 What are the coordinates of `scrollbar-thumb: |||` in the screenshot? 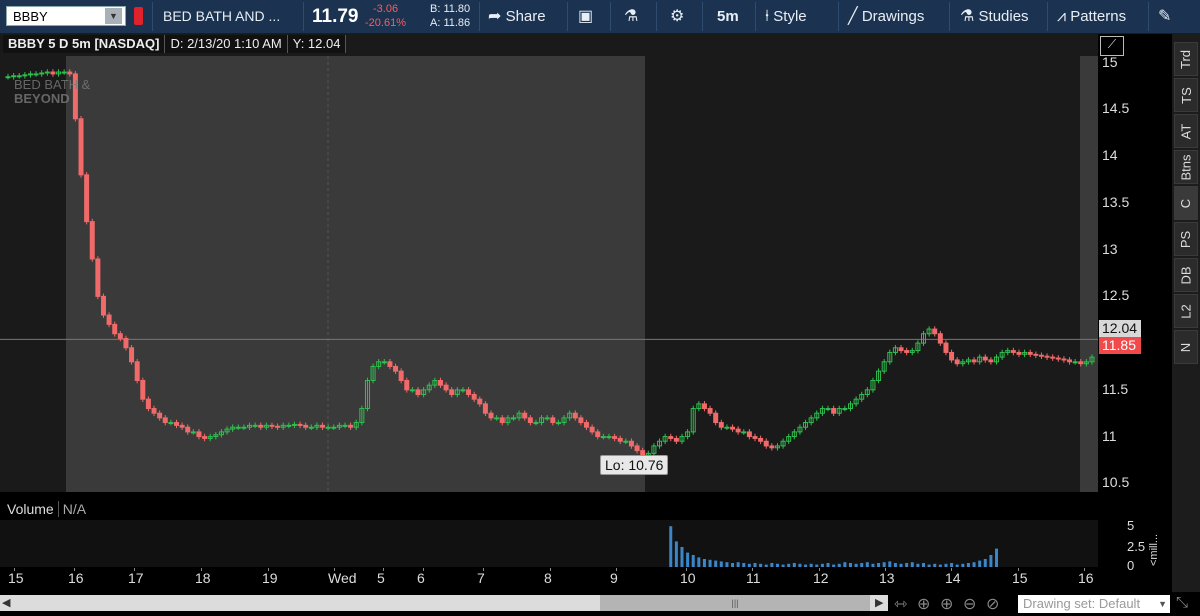 It's located at (735, 603).